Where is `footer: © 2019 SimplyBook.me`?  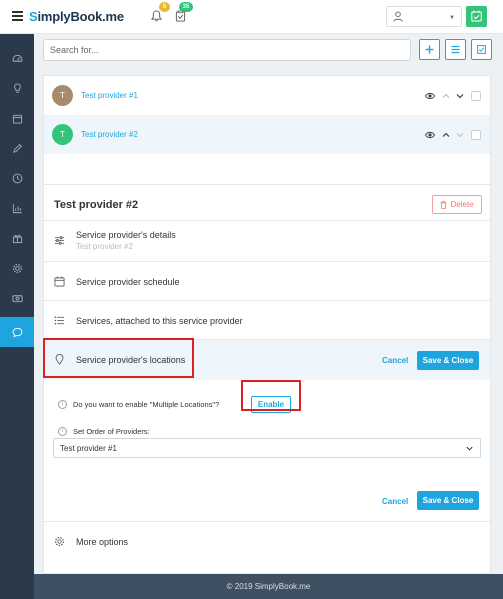 footer: © 2019 SimplyBook.me is located at coordinates (268, 586).